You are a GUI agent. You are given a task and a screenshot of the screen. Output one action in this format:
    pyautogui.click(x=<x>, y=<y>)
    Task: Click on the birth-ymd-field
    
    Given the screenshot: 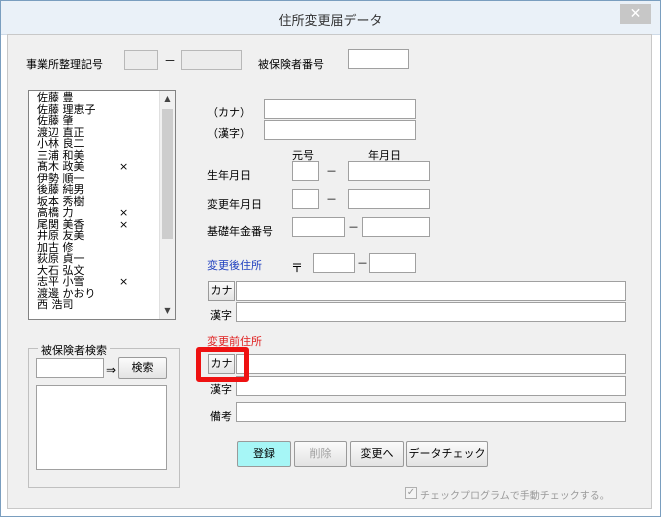 What is the action you would take?
    pyautogui.click(x=389, y=171)
    